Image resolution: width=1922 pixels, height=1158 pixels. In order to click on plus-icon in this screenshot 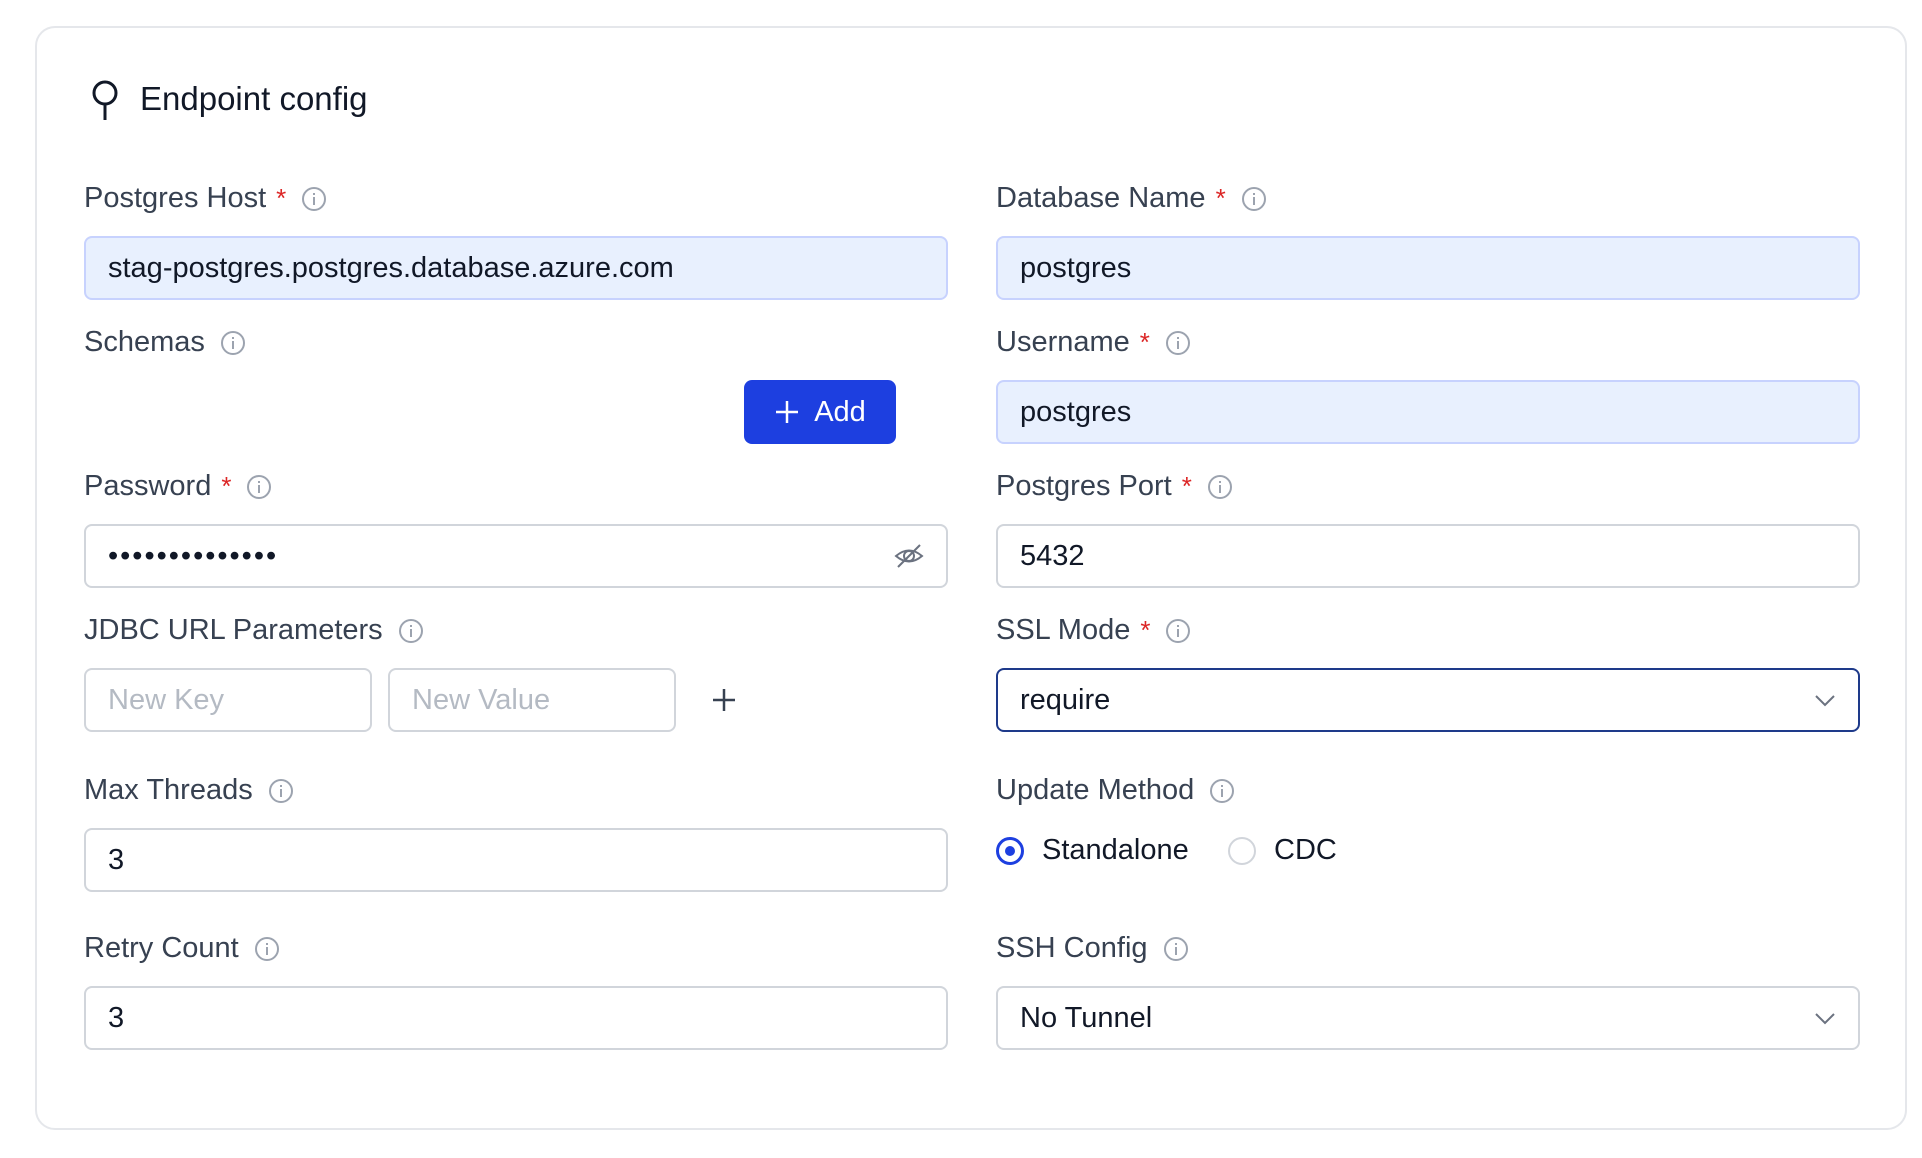, I will do `click(787, 412)`.